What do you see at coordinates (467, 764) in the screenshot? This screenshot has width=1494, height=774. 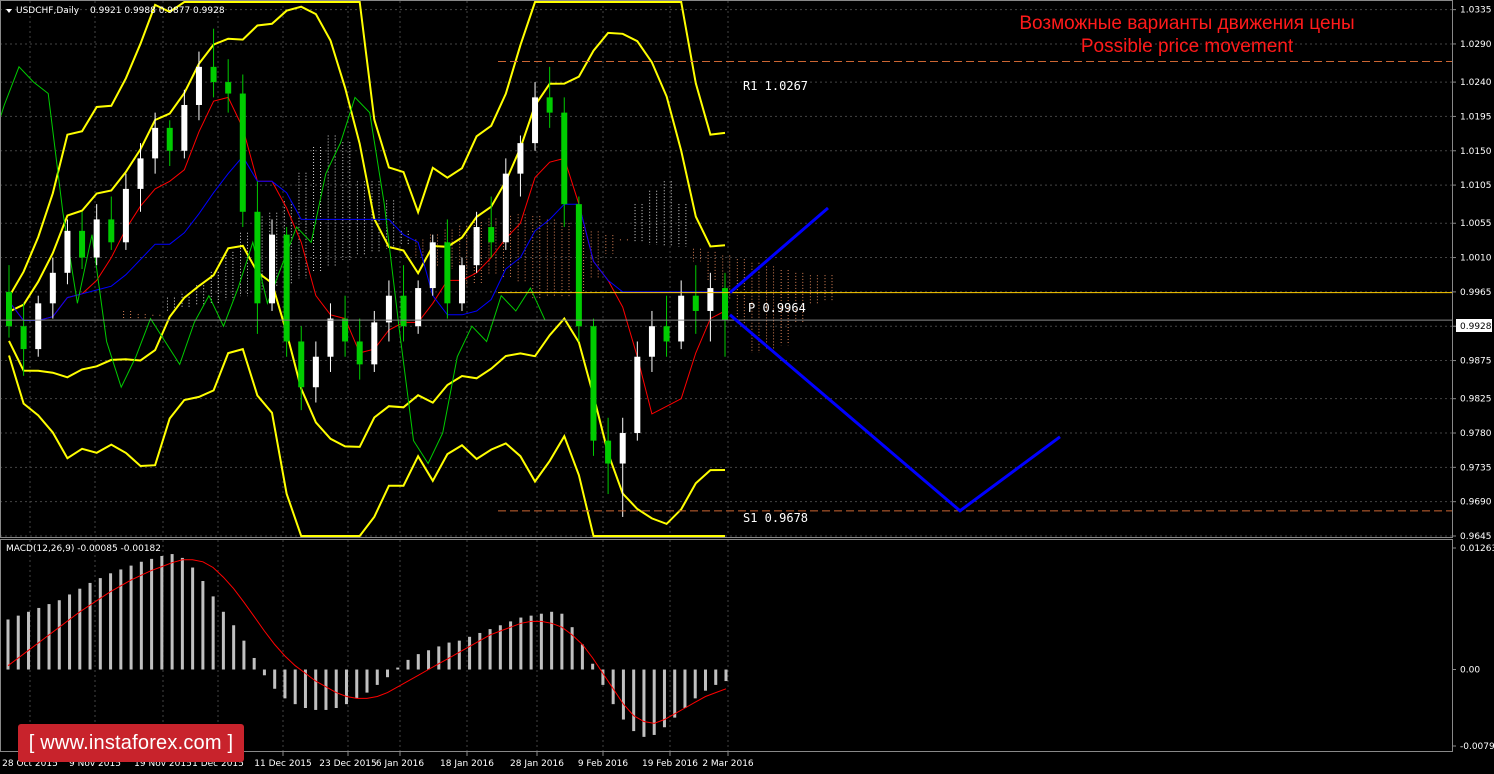 I see `x-tick-label: 18 Jan 2016` at bounding box center [467, 764].